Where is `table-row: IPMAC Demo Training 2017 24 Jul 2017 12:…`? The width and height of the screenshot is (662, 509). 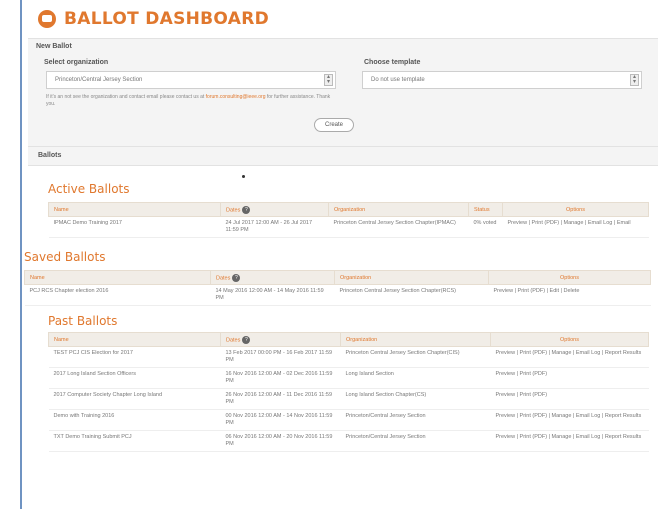 table-row: IPMAC Demo Training 2017 24 Jul 2017 12:… is located at coordinates (348, 227).